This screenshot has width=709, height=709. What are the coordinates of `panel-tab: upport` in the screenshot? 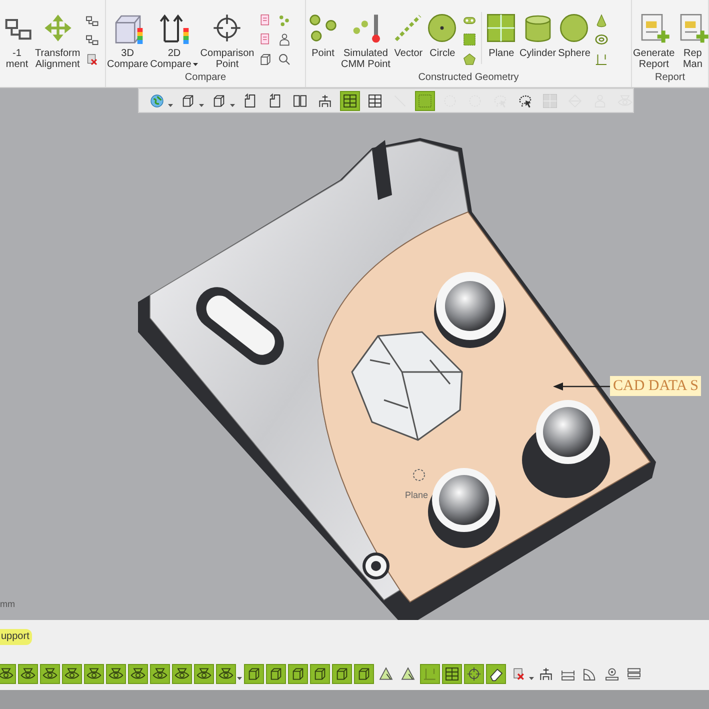 It's located at (16, 637).